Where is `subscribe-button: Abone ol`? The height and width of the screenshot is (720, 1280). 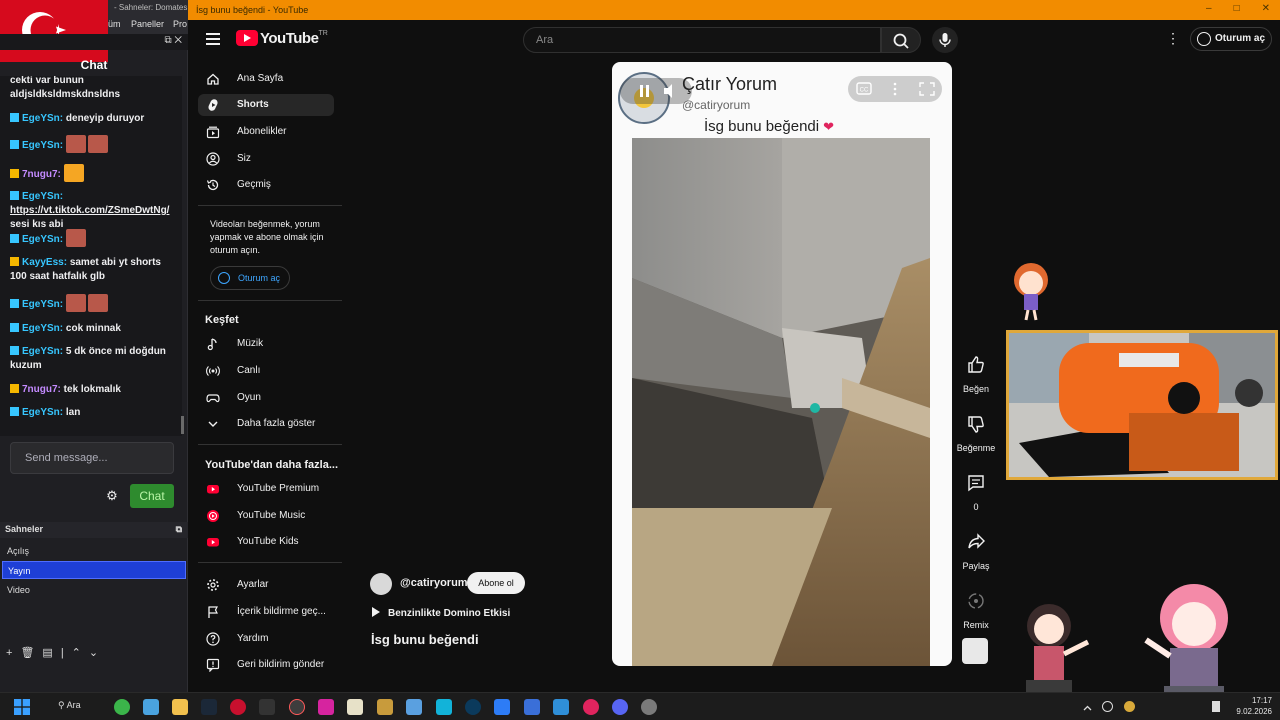
subscribe-button: Abone ol is located at coordinates (496, 583).